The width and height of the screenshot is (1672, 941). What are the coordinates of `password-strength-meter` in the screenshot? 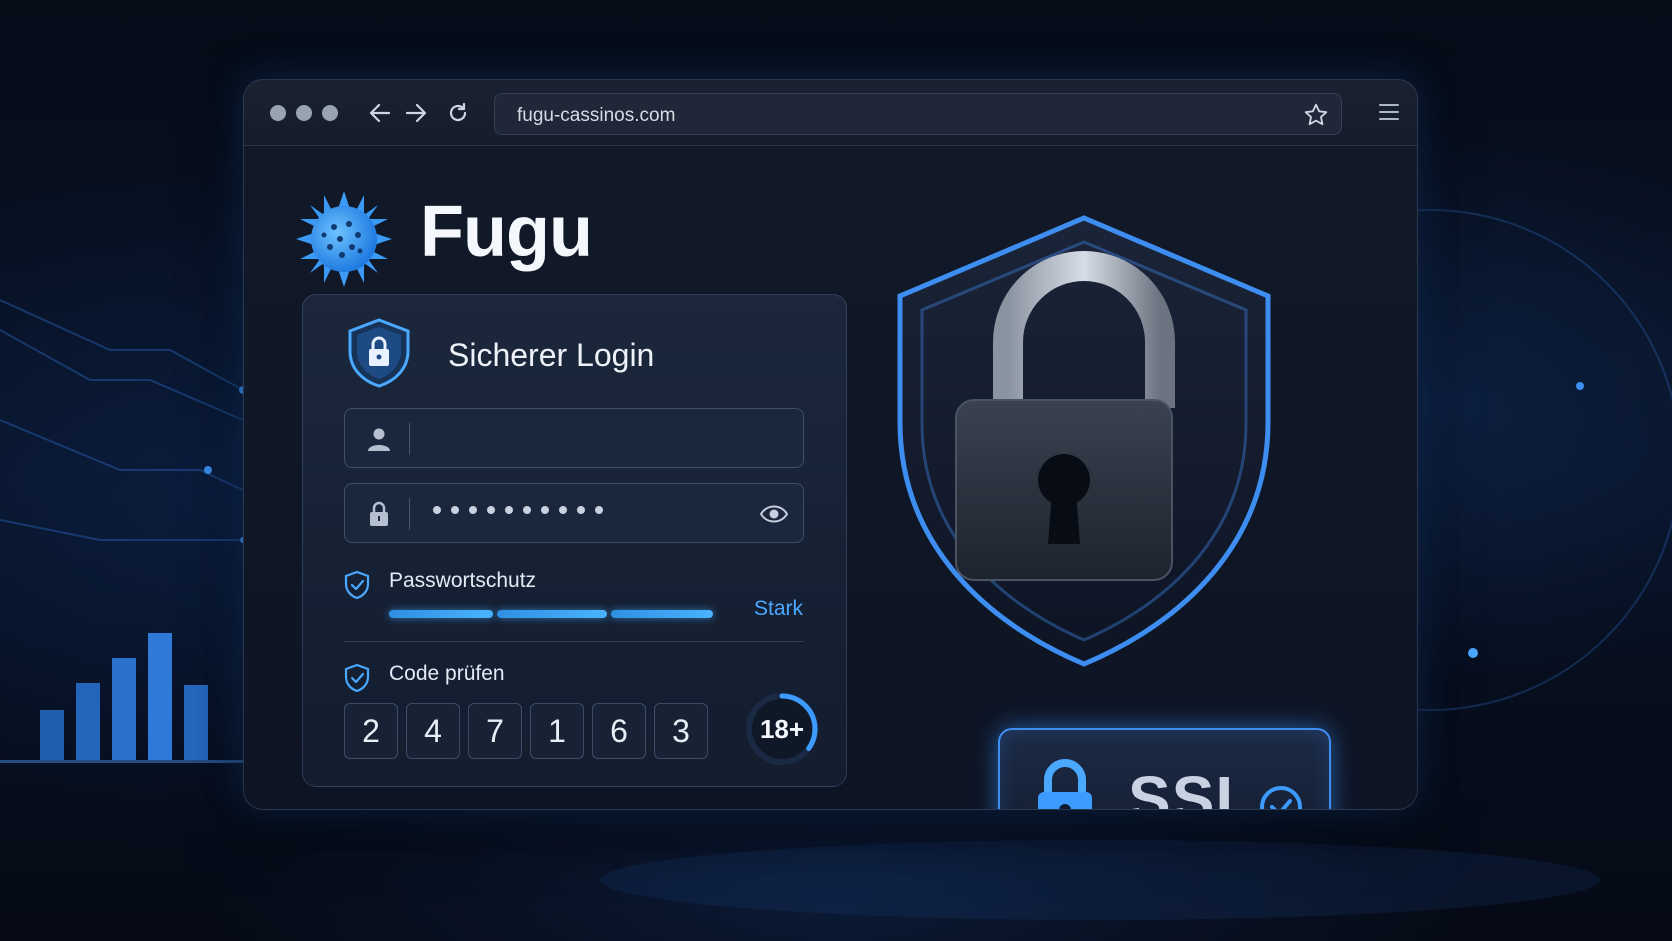 It's located at (551, 614).